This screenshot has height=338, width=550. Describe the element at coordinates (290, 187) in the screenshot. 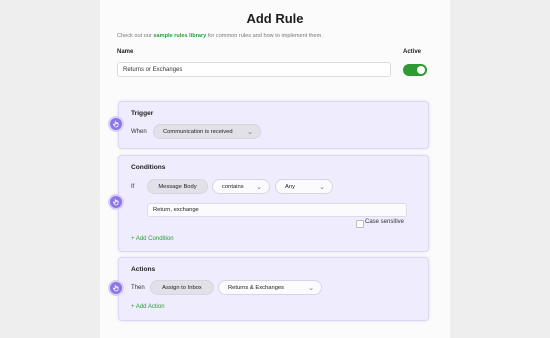

I see `condition-quantifier-value: Any` at that location.